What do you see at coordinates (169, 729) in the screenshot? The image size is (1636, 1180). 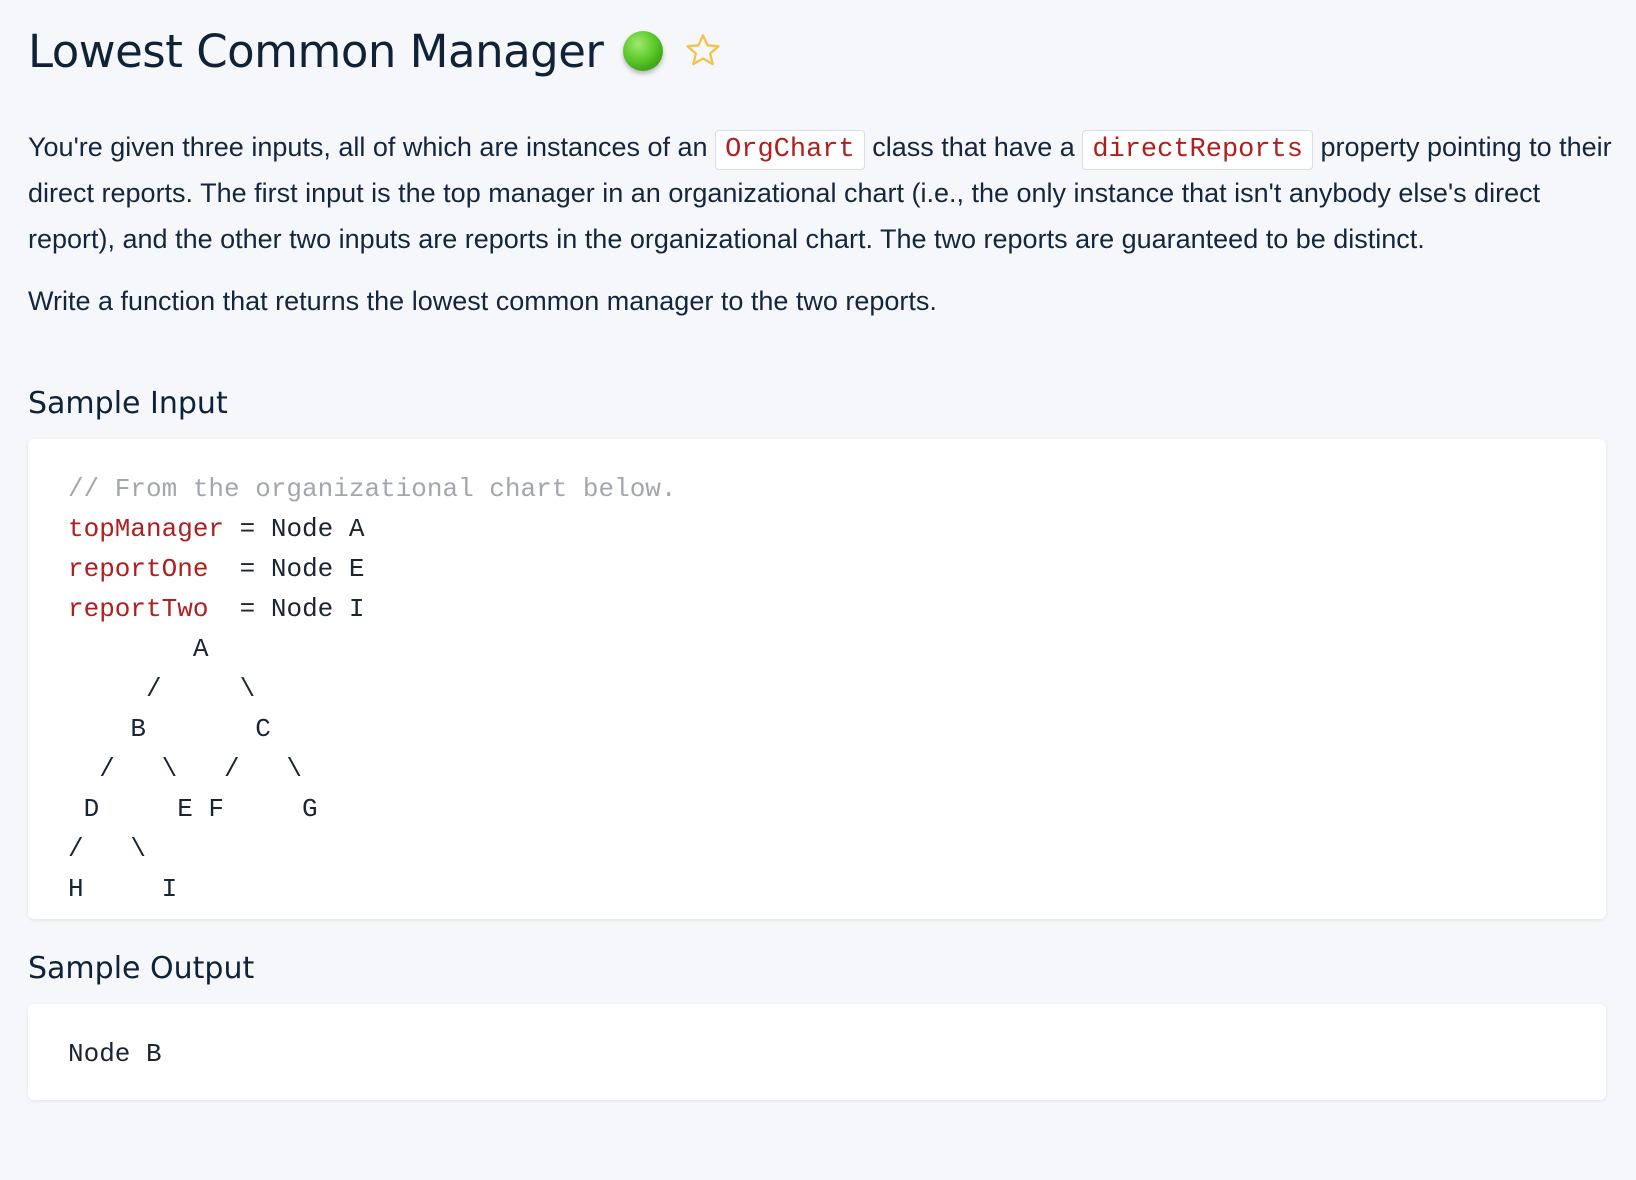 I see `org-chart-line: B C` at bounding box center [169, 729].